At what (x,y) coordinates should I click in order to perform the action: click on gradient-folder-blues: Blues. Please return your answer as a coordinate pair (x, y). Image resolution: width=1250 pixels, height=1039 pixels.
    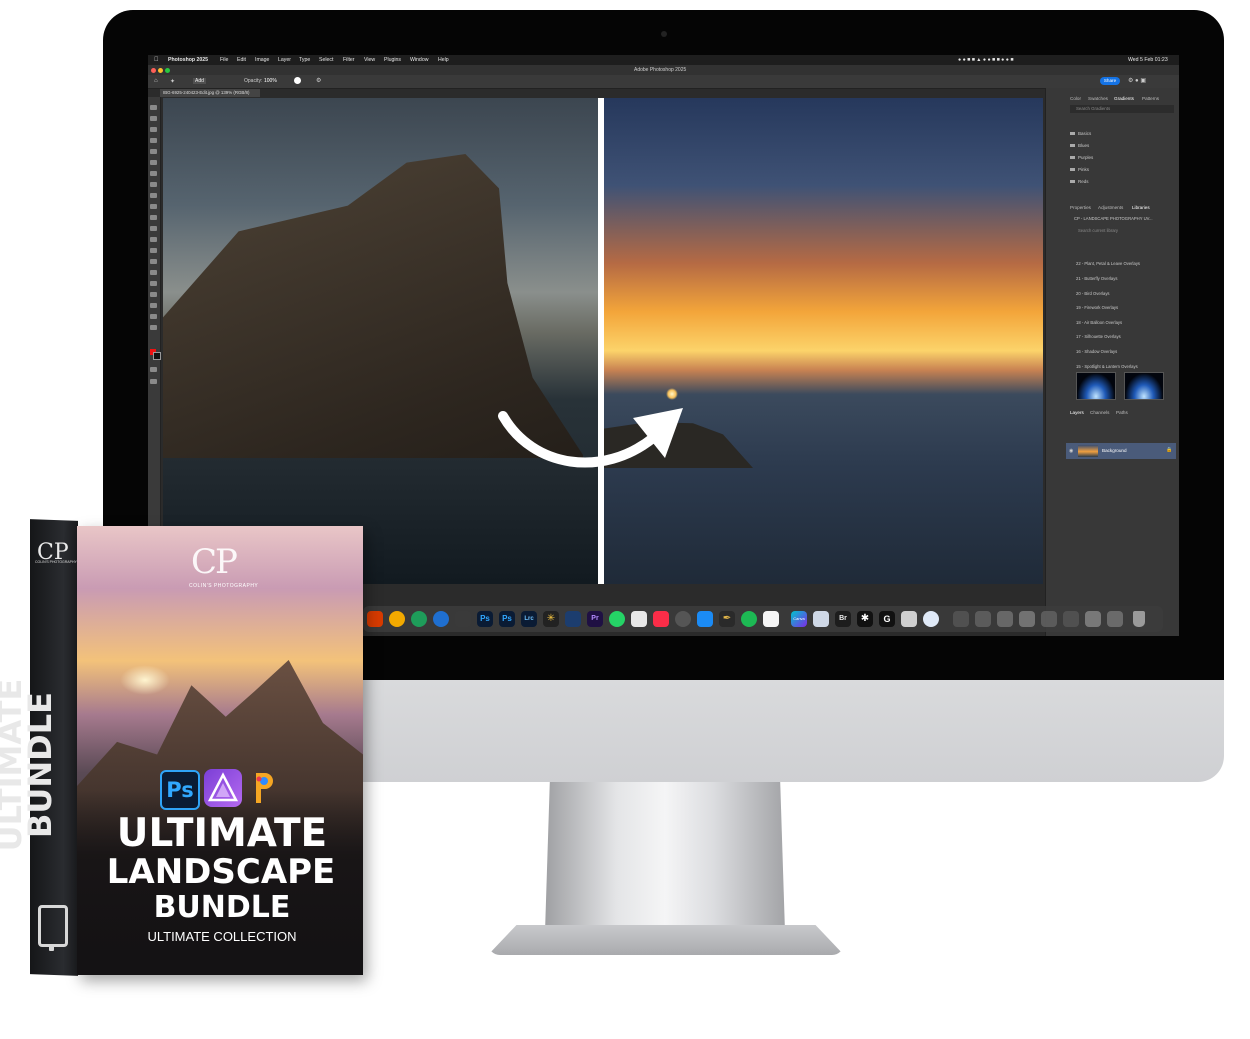
    Looking at the image, I should click on (1079, 145).